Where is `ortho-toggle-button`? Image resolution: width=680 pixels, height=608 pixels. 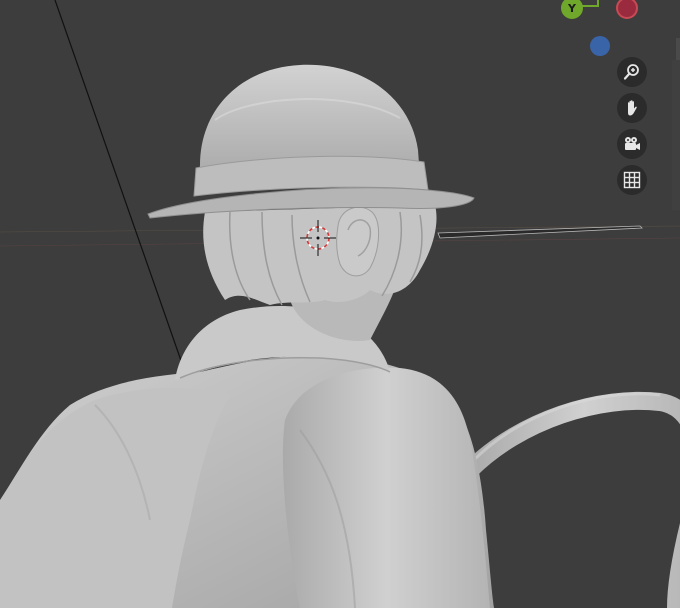
ortho-toggle-button is located at coordinates (632, 180).